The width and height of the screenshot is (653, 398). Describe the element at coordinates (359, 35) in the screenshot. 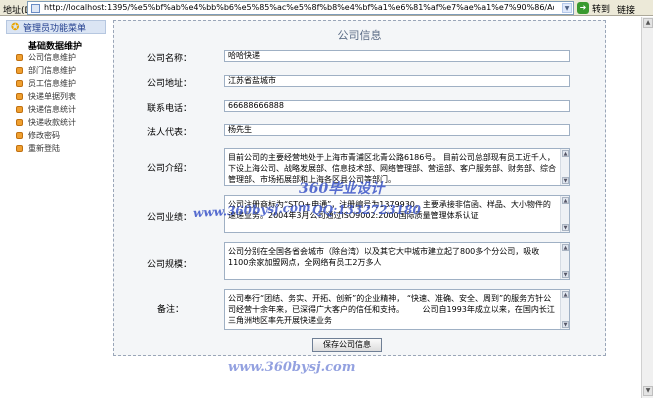

I see `page-title: 公司信息` at that location.